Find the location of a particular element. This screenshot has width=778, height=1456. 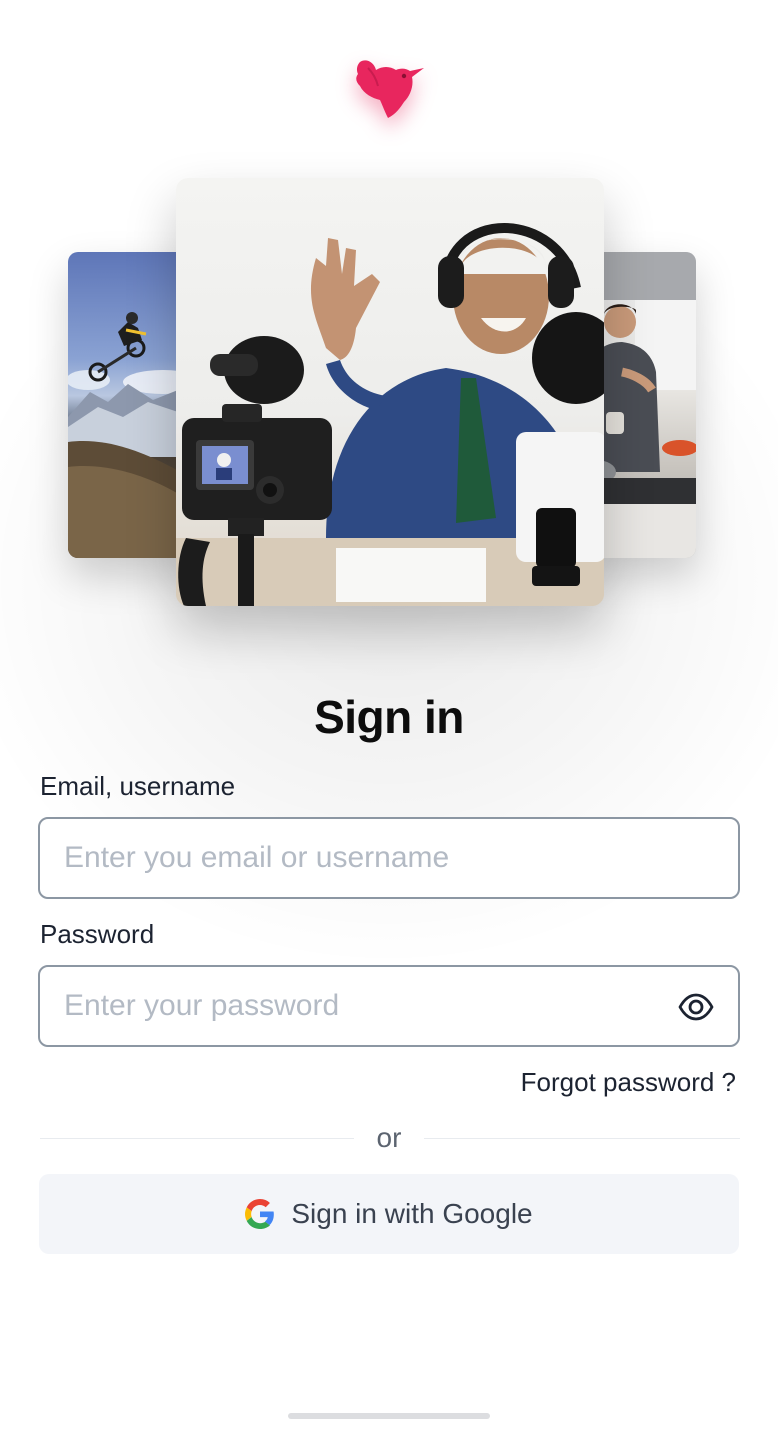

page-title: Sign in is located at coordinates (389, 717).